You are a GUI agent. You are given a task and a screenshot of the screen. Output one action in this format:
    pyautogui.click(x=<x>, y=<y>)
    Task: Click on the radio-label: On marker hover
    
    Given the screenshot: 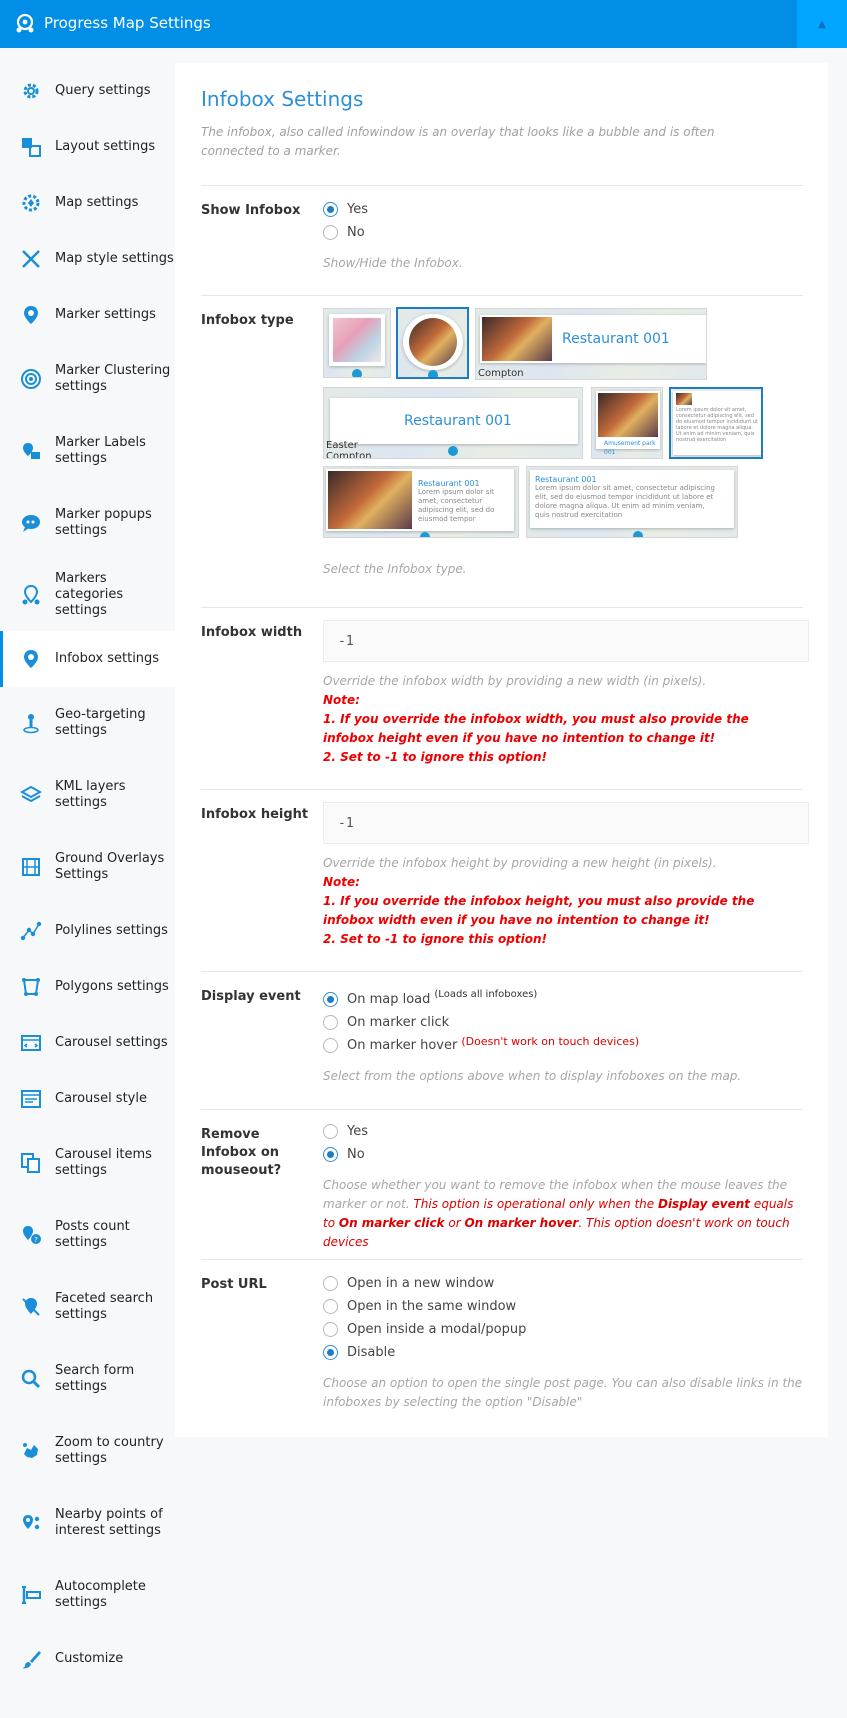 What is the action you would take?
    pyautogui.click(x=402, y=1045)
    